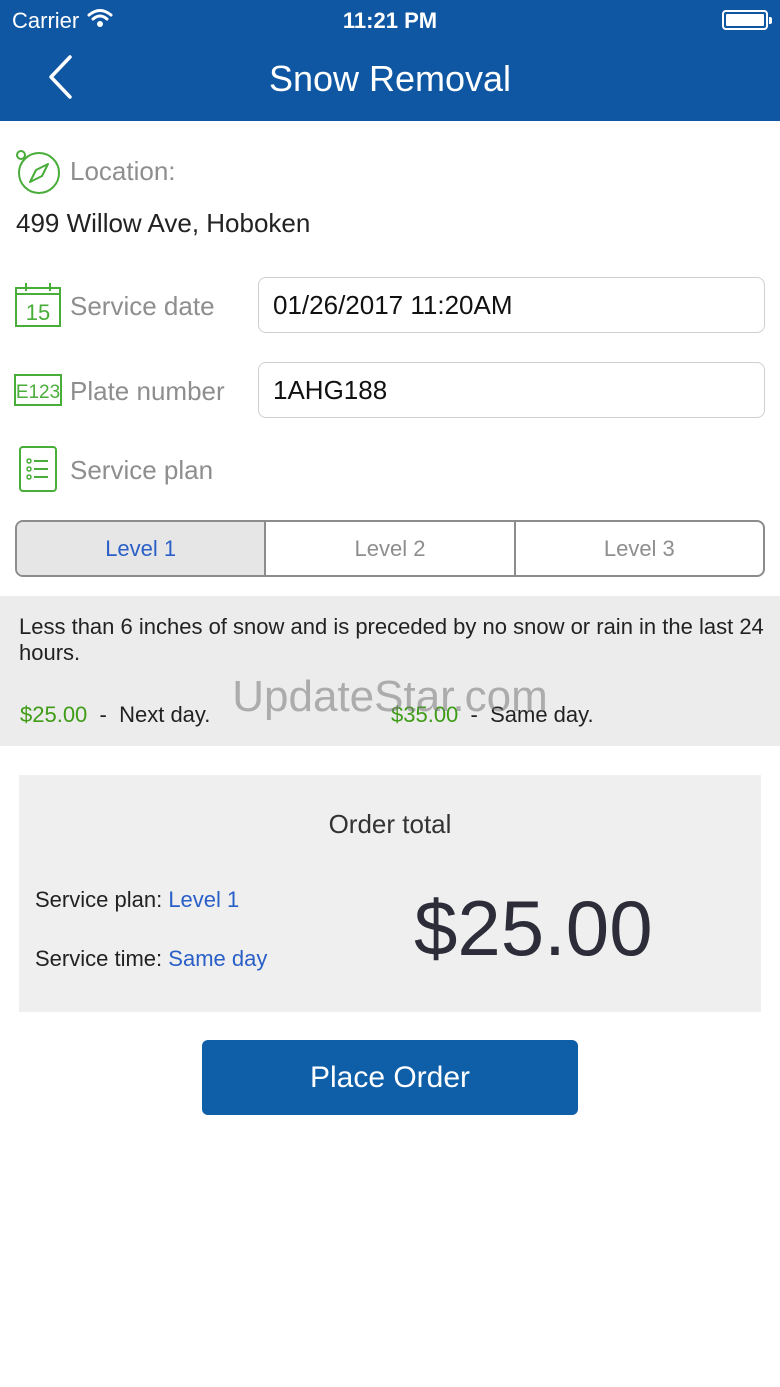 The height and width of the screenshot is (1387, 780). I want to click on summary-service-plan: Service plan: Level 1, so click(137, 900).